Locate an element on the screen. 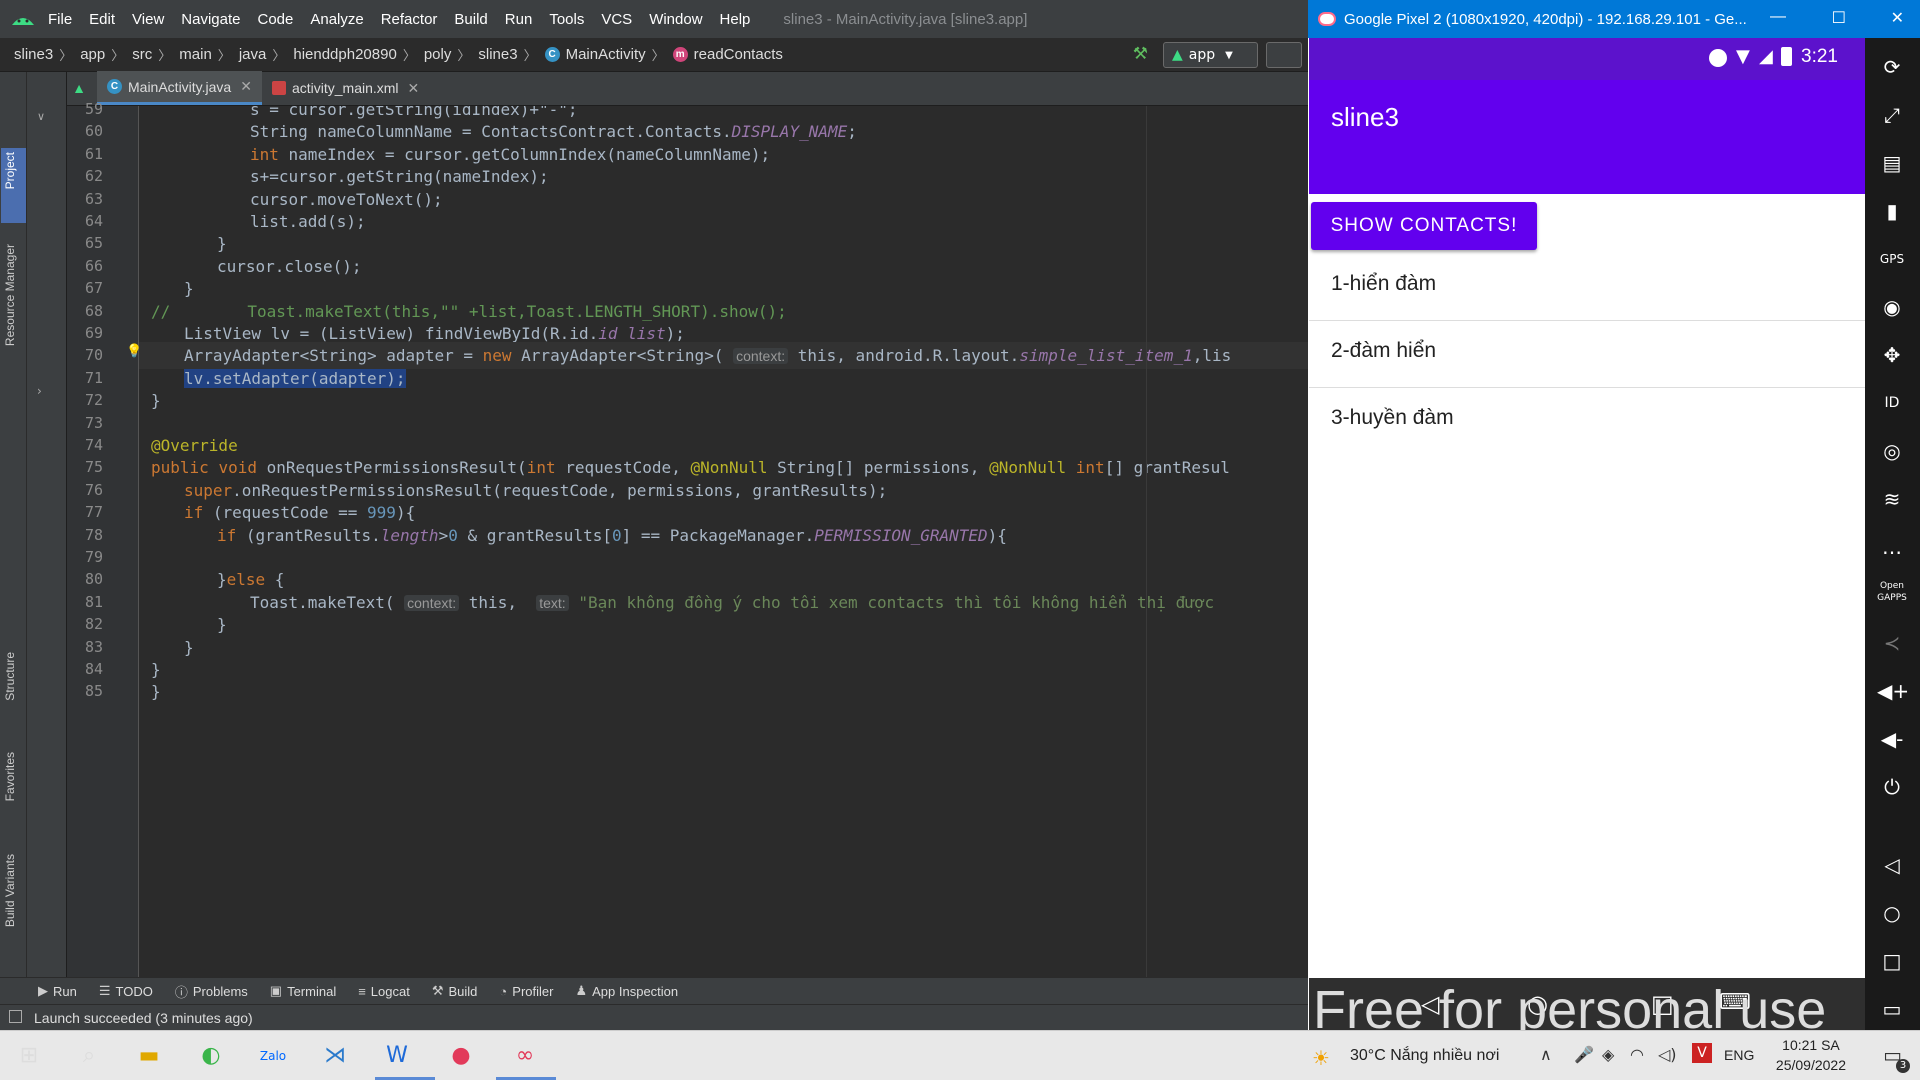 The image size is (1920, 1080). menu-icon: ▭ is located at coordinates (1892, 1009).